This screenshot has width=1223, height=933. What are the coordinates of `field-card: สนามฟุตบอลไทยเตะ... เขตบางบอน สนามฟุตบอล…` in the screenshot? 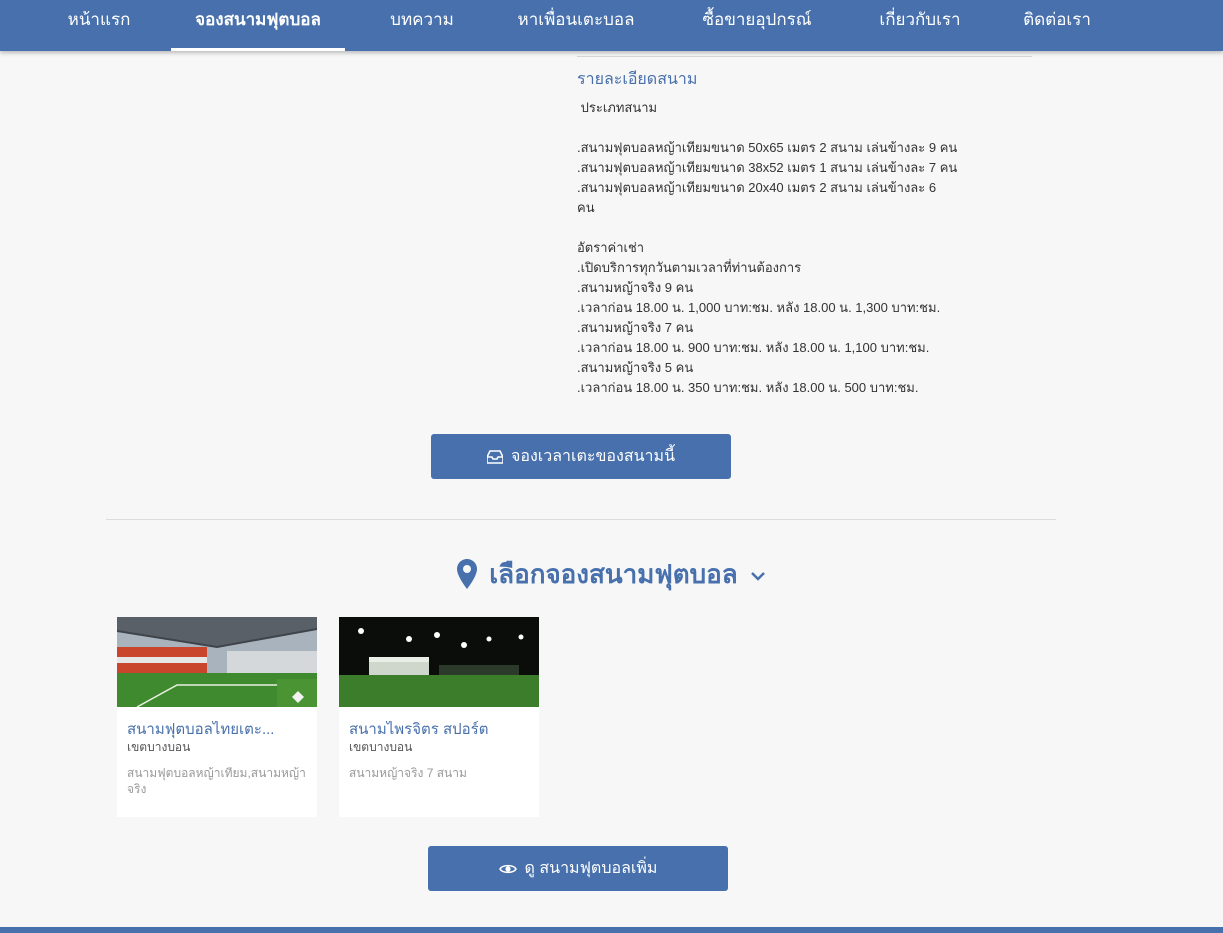 It's located at (217, 717).